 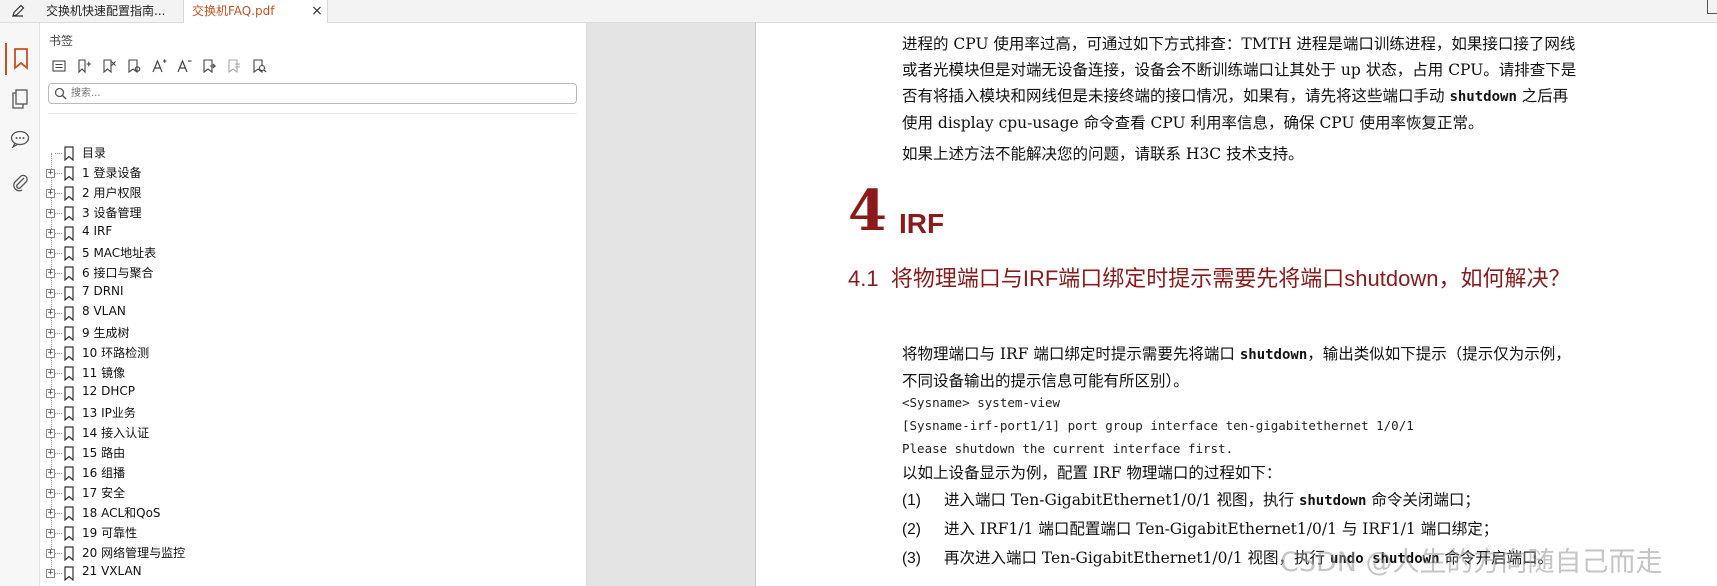 What do you see at coordinates (190, 193) in the screenshot?
I see `bookmark-item: +2 用户权限` at bounding box center [190, 193].